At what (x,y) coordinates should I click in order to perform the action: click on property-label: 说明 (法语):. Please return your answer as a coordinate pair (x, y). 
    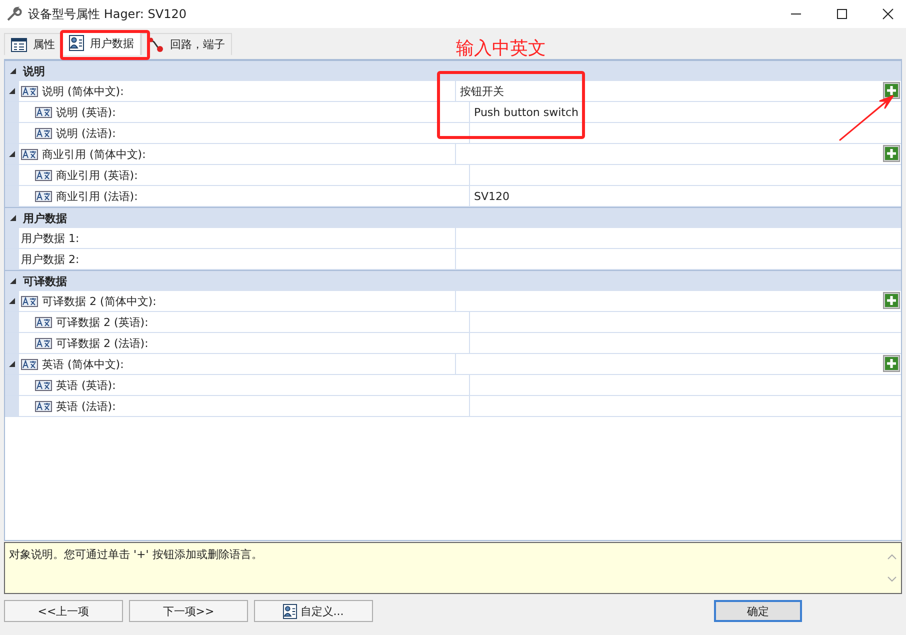
    Looking at the image, I should click on (86, 133).